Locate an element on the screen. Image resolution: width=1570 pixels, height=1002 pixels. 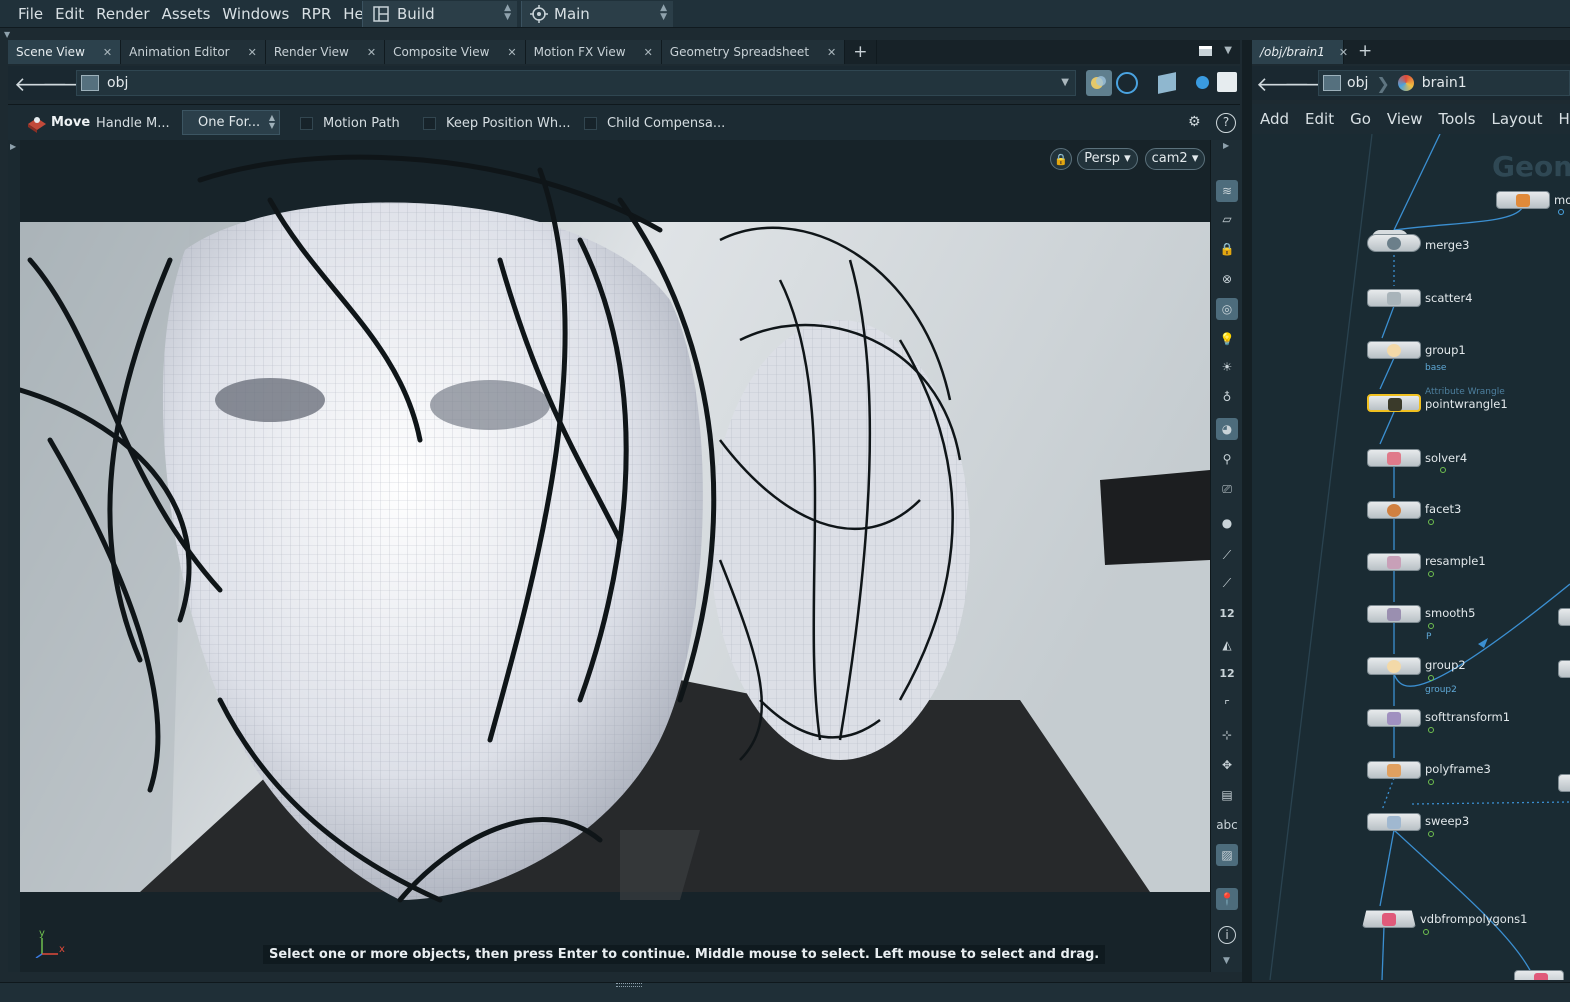
text-label-icon: abc is located at coordinates (1227, 825).